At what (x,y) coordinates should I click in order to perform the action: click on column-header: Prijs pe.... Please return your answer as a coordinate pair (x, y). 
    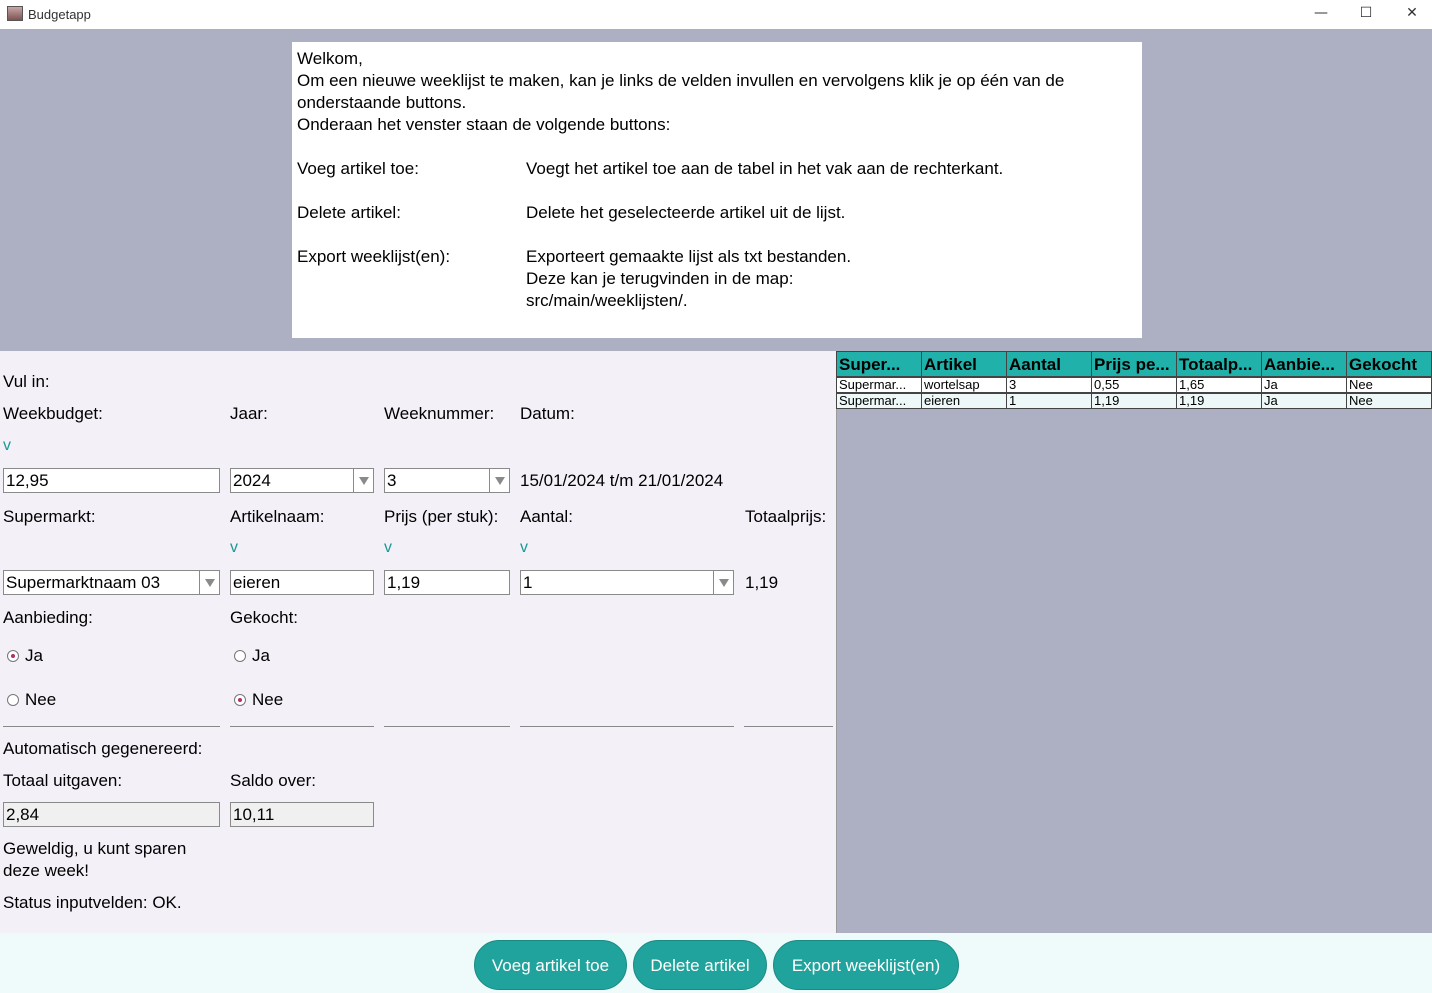
    Looking at the image, I should click on (1134, 364).